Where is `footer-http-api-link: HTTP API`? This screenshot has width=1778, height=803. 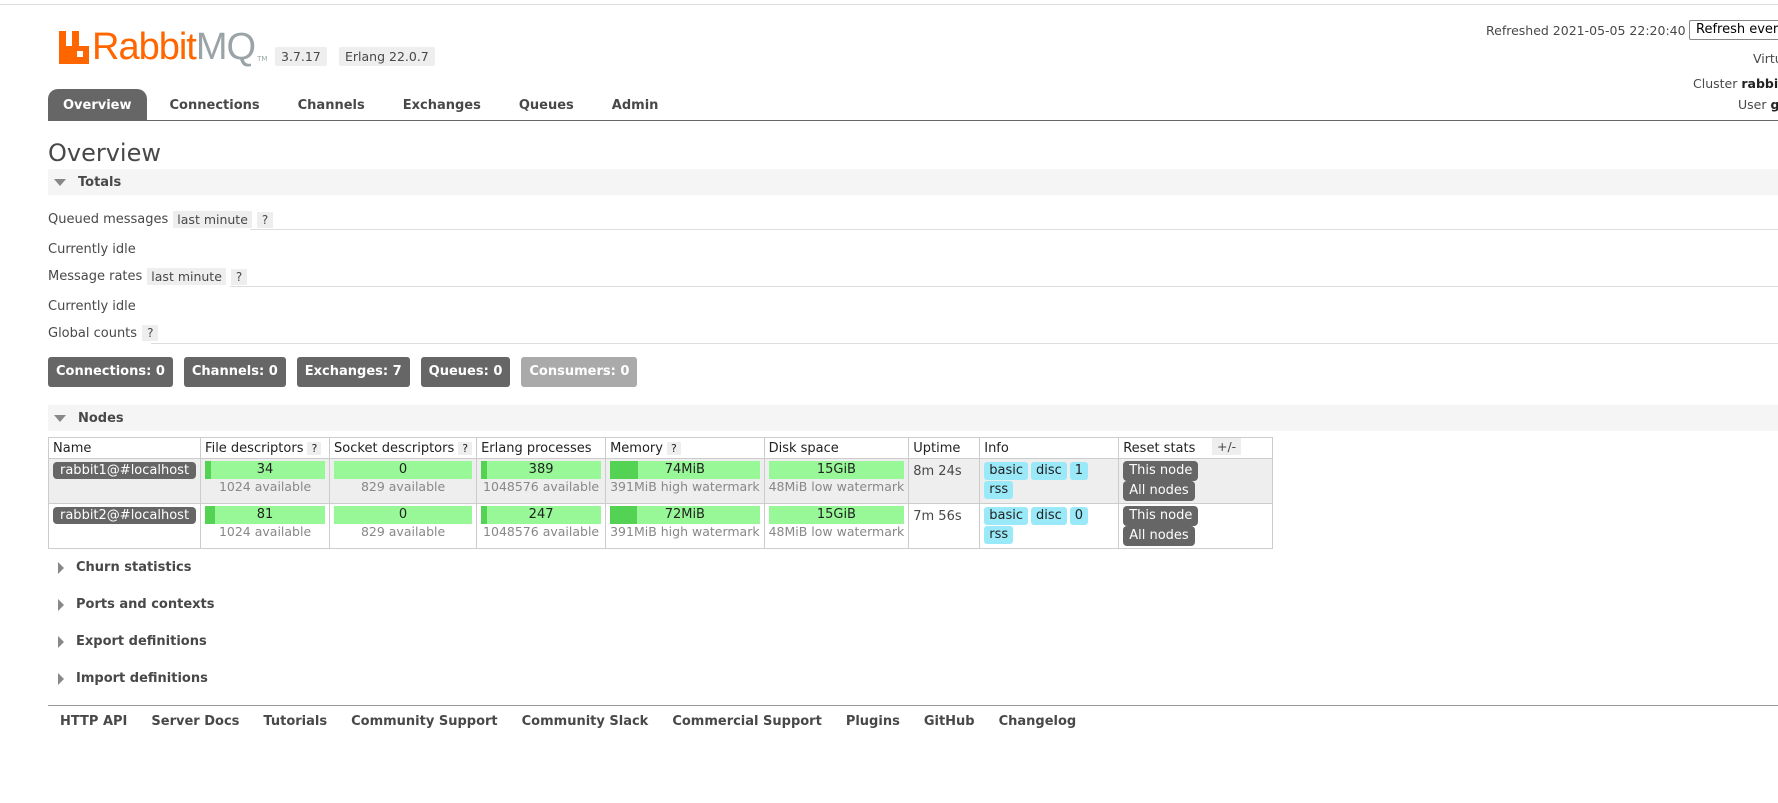
footer-http-api-link: HTTP API is located at coordinates (93, 721).